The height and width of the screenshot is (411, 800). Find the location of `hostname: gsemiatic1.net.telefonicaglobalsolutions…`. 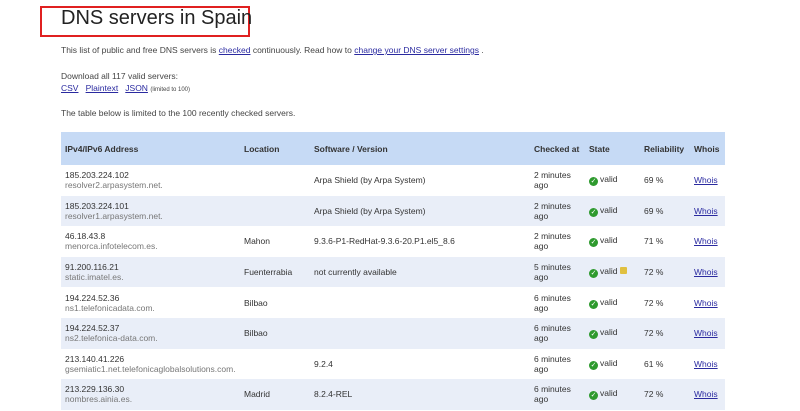

hostname: gsemiatic1.net.telefonicaglobalsolutions… is located at coordinates (150, 368).